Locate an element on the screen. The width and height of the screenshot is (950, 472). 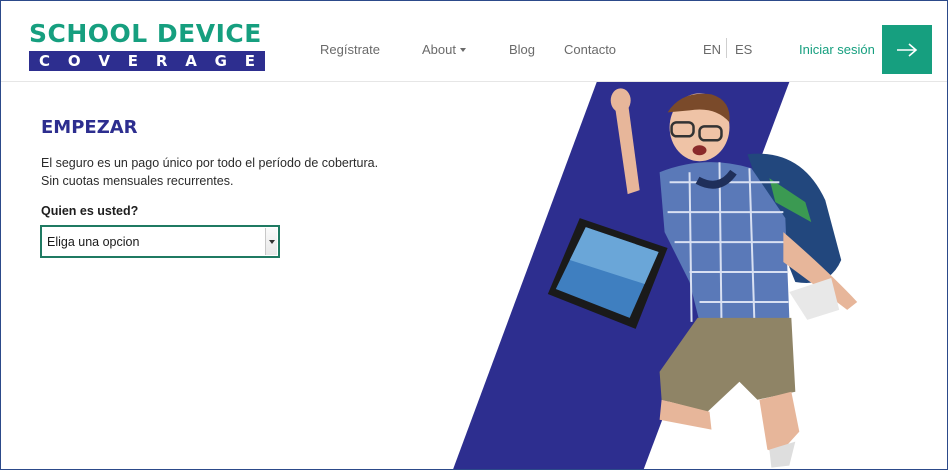
logo-letter: O is located at coordinates (74, 61).